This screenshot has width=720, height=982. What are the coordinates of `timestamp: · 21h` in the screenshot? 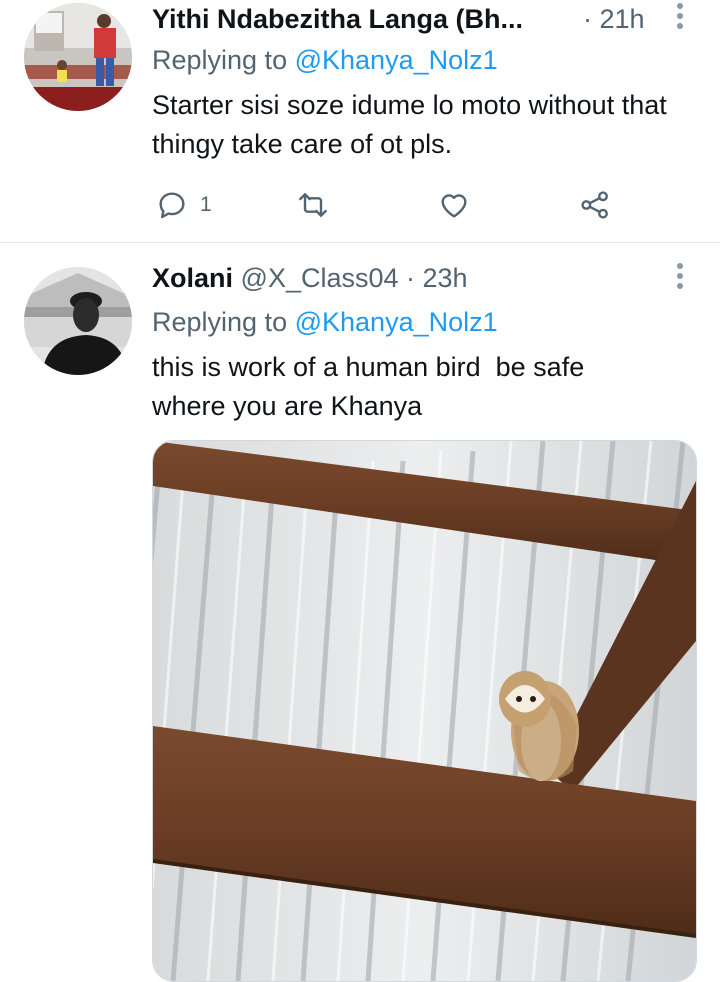 It's located at (614, 19).